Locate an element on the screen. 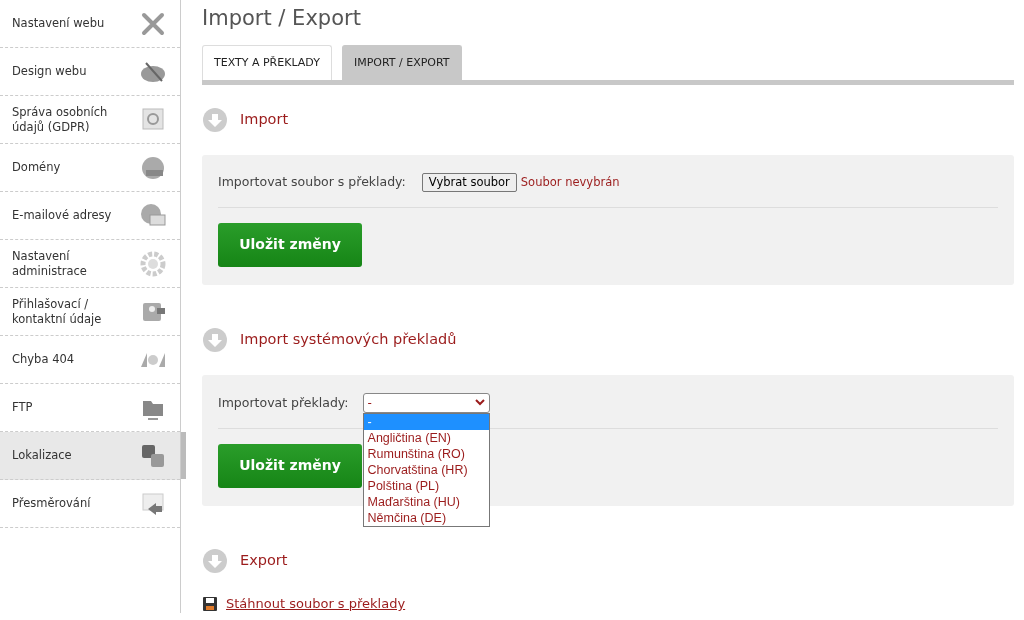  sidebar-item: Chyba 404 is located at coordinates (90, 360).